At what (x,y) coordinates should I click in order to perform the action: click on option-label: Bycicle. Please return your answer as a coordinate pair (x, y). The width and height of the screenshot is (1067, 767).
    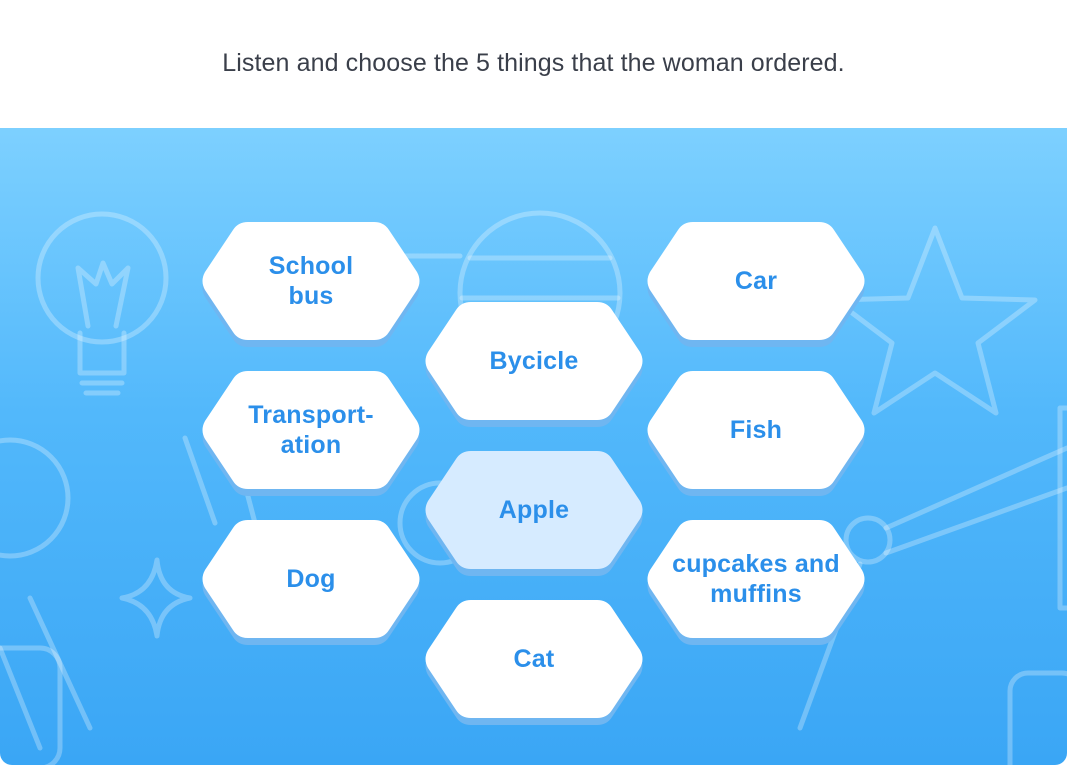
    Looking at the image, I should click on (534, 361).